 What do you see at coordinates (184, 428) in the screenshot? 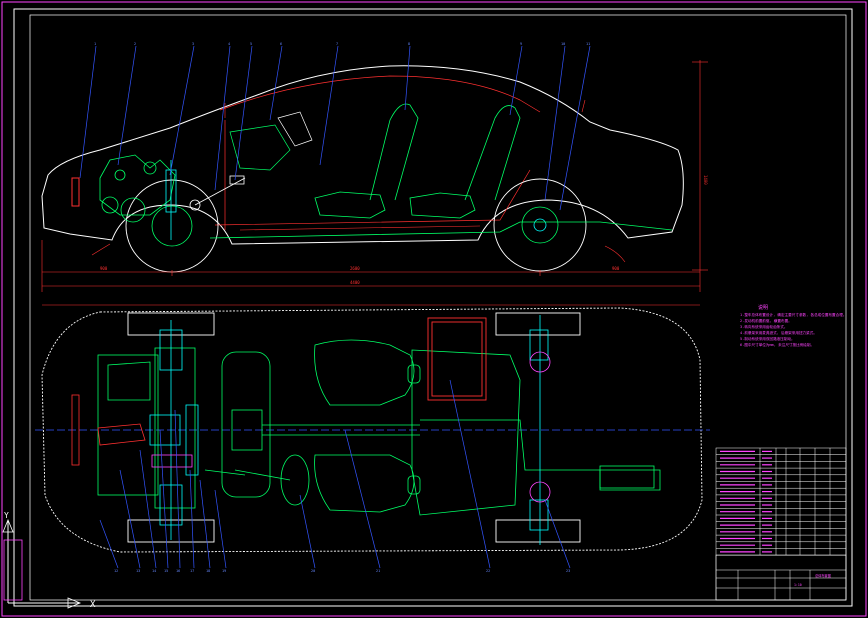
I see `front-subframe` at bounding box center [184, 428].